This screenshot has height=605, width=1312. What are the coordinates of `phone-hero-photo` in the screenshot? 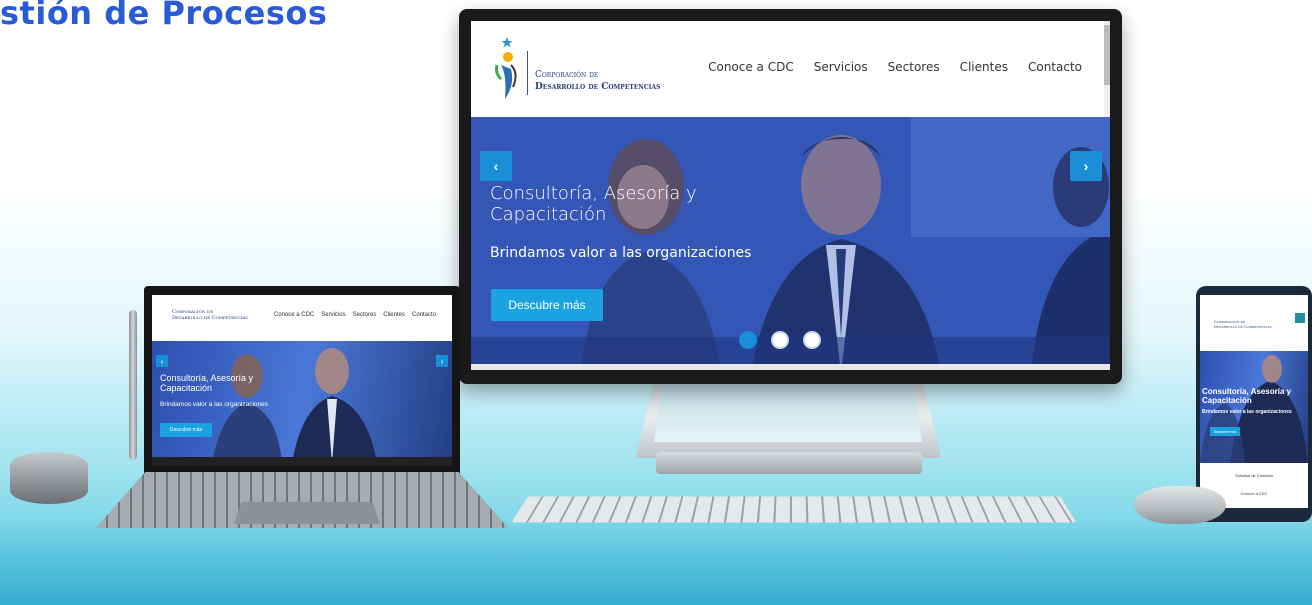 It's located at (1254, 409).